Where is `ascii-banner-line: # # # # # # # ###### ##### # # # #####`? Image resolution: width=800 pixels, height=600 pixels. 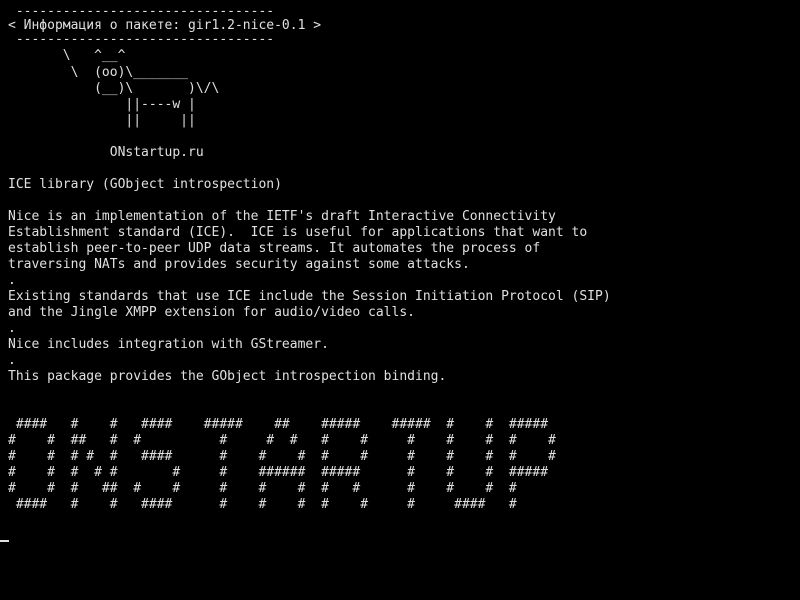
ascii-banner-line: # # # # # # # ###### ##### # # # ##### is located at coordinates (278, 472).